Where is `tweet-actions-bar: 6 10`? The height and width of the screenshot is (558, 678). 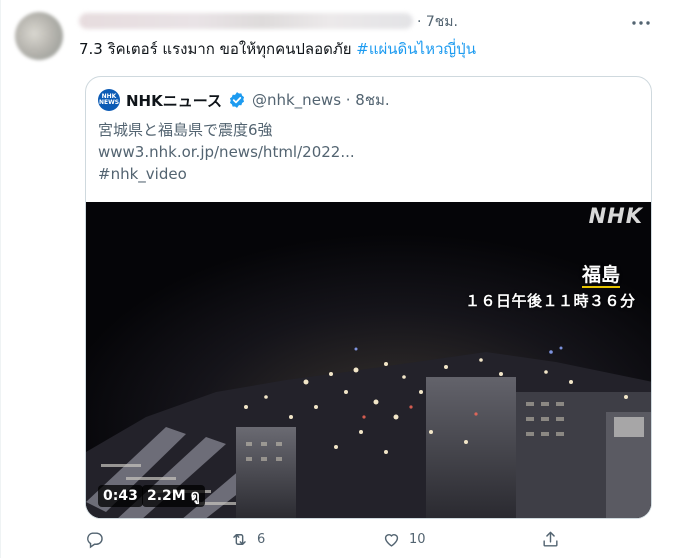 tweet-actions-bar: 6 10 is located at coordinates (339, 544).